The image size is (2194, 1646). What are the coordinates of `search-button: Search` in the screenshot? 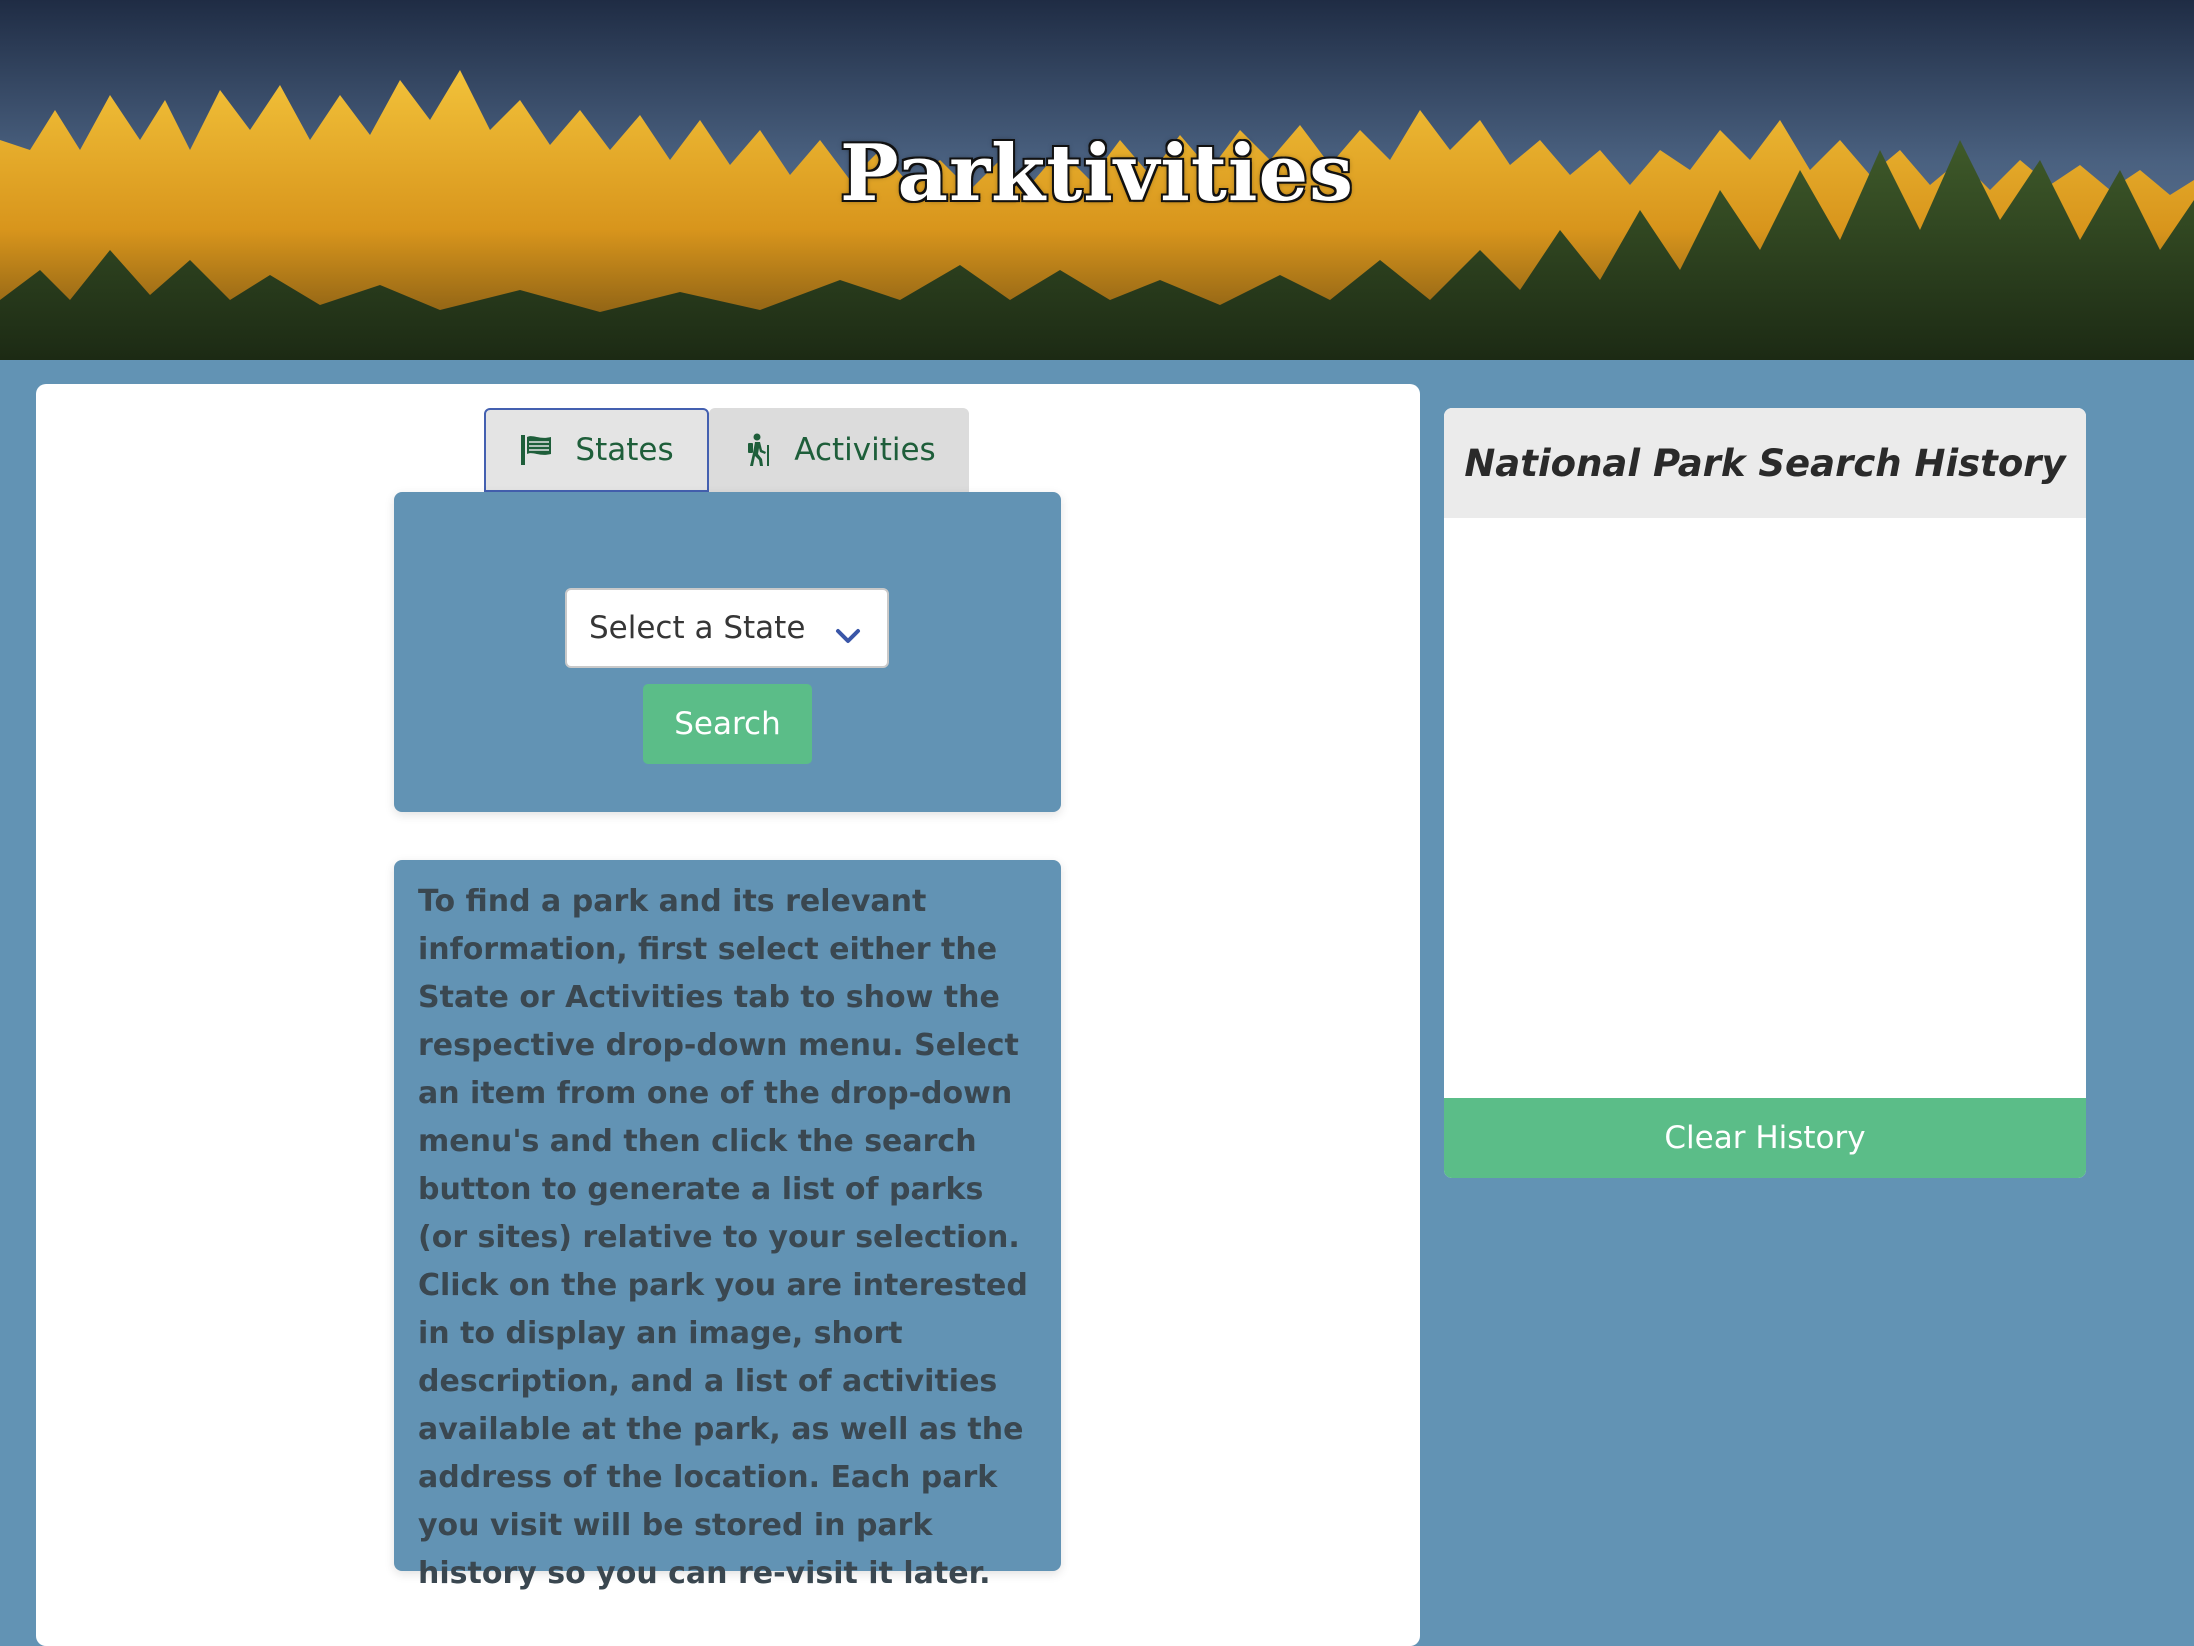 It's located at (727, 724).